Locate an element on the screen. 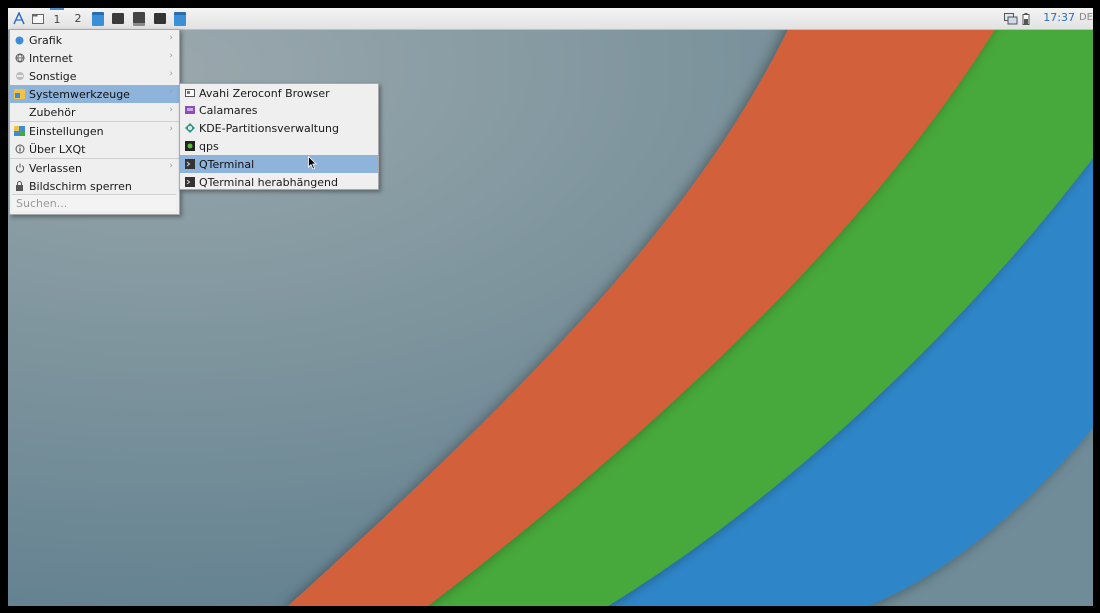  menu-item-verlassen: Verlassen › is located at coordinates (94, 168).